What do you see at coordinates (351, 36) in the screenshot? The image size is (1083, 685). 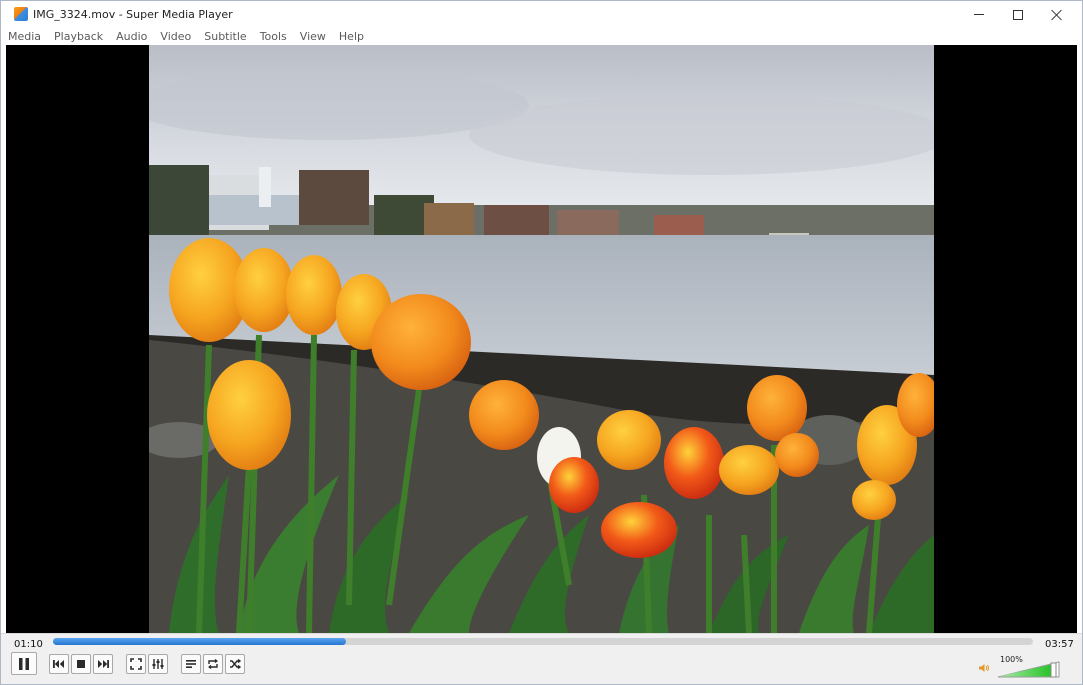 I see `menu-help: Help` at bounding box center [351, 36].